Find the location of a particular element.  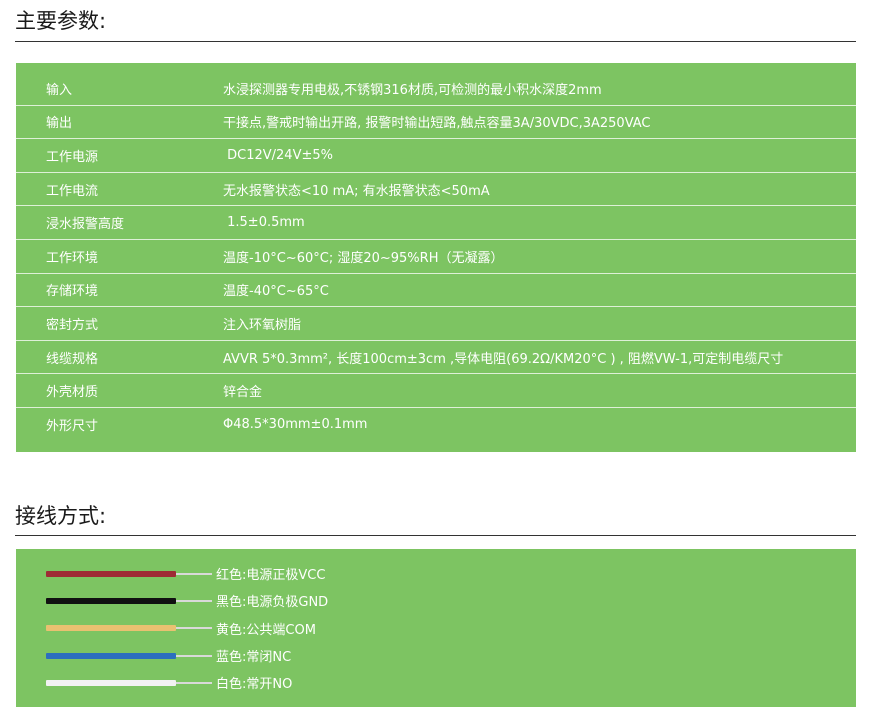

wire-row-red: 红色:电源正极VCC is located at coordinates (172, 573).